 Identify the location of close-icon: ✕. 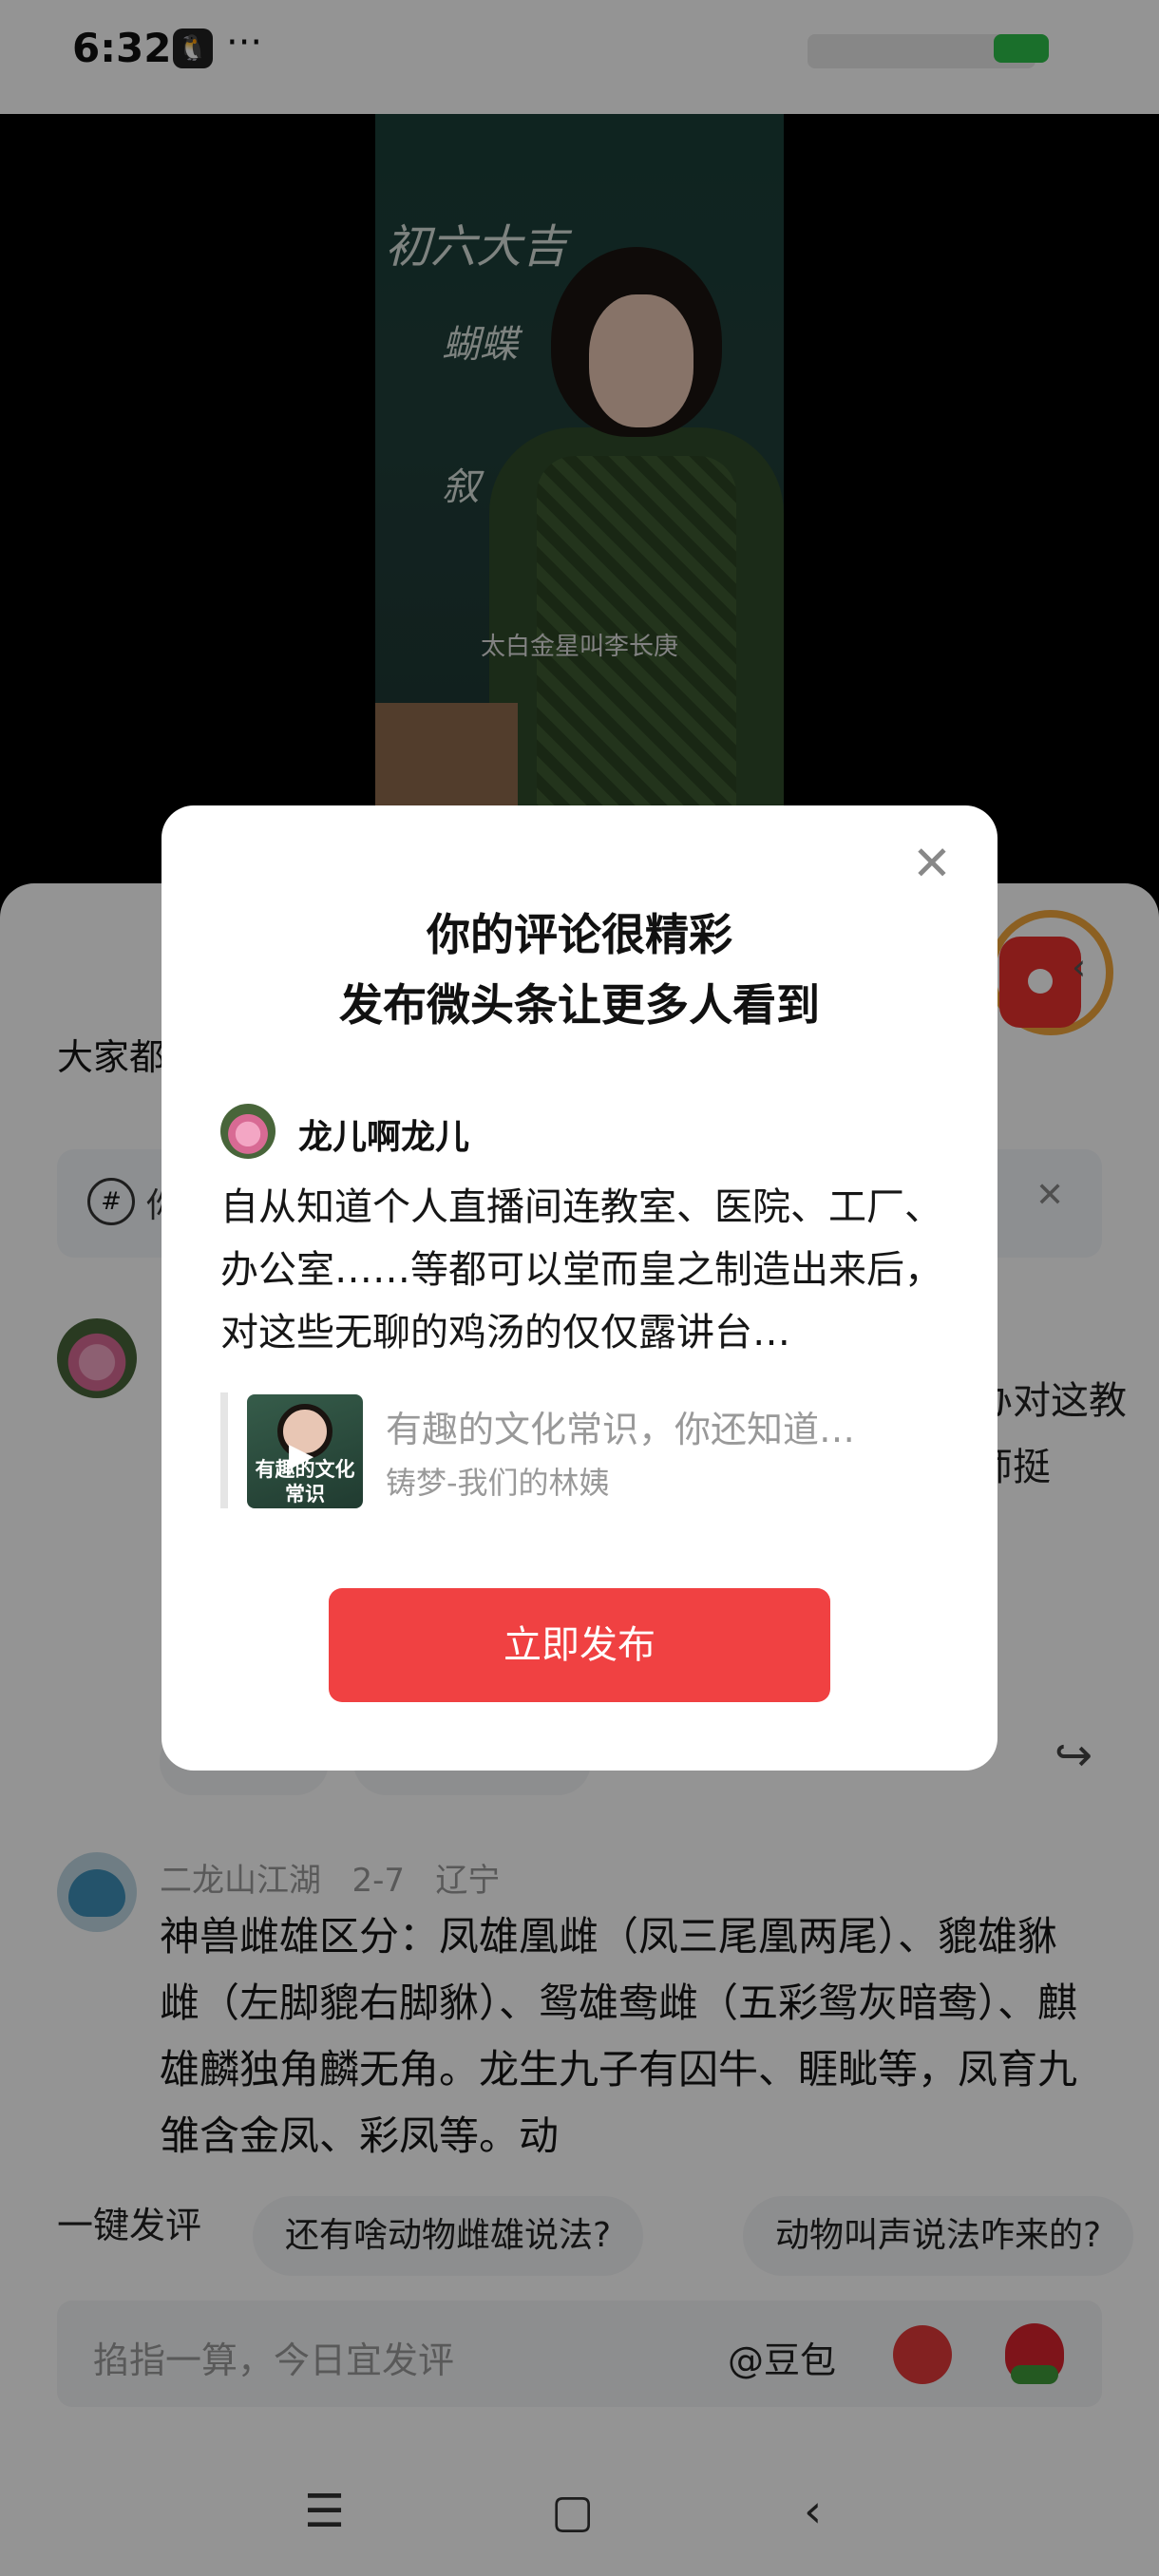
(932, 863).